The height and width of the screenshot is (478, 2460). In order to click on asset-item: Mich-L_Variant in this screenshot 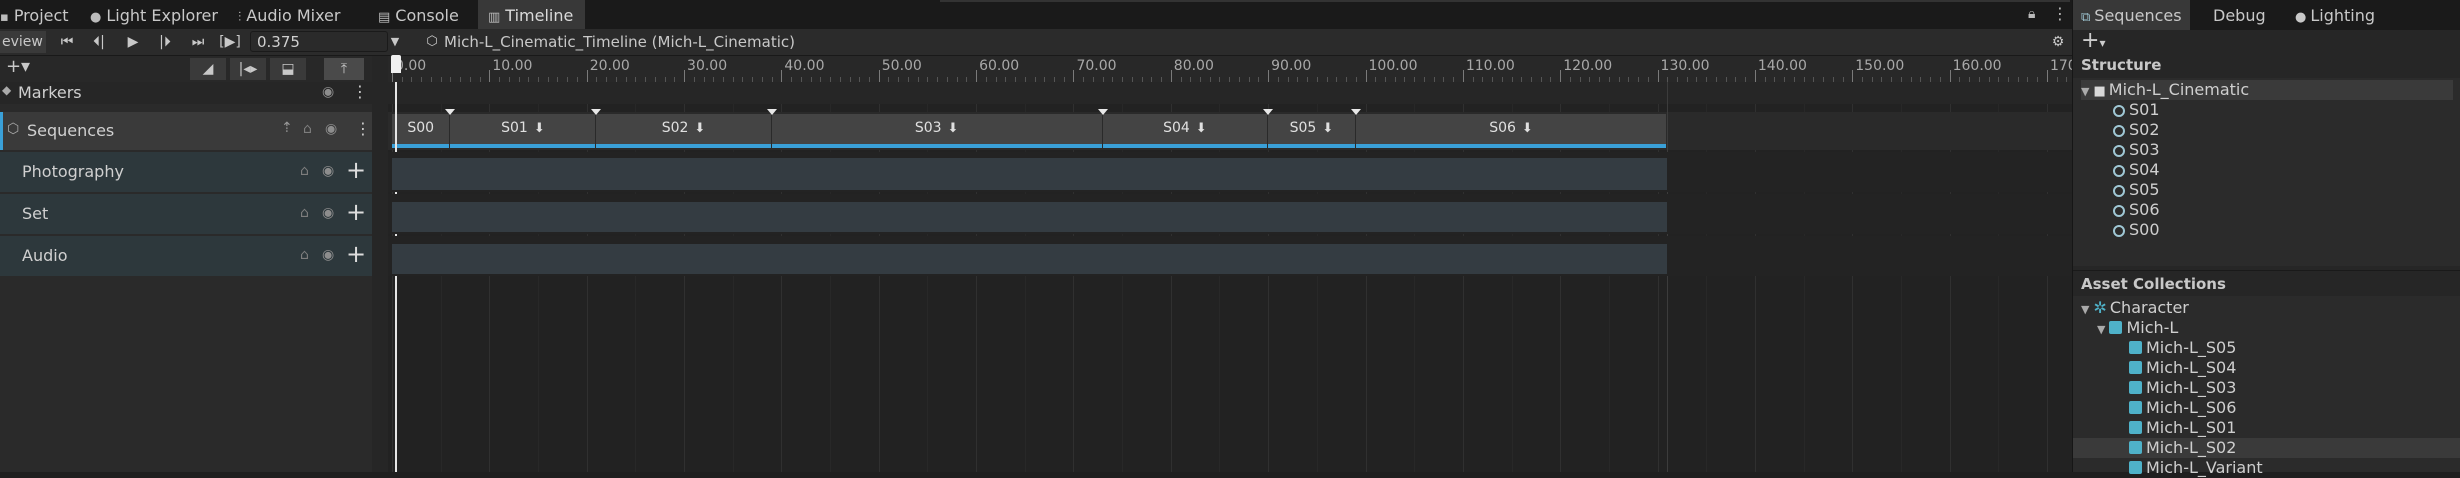, I will do `click(2196, 468)`.